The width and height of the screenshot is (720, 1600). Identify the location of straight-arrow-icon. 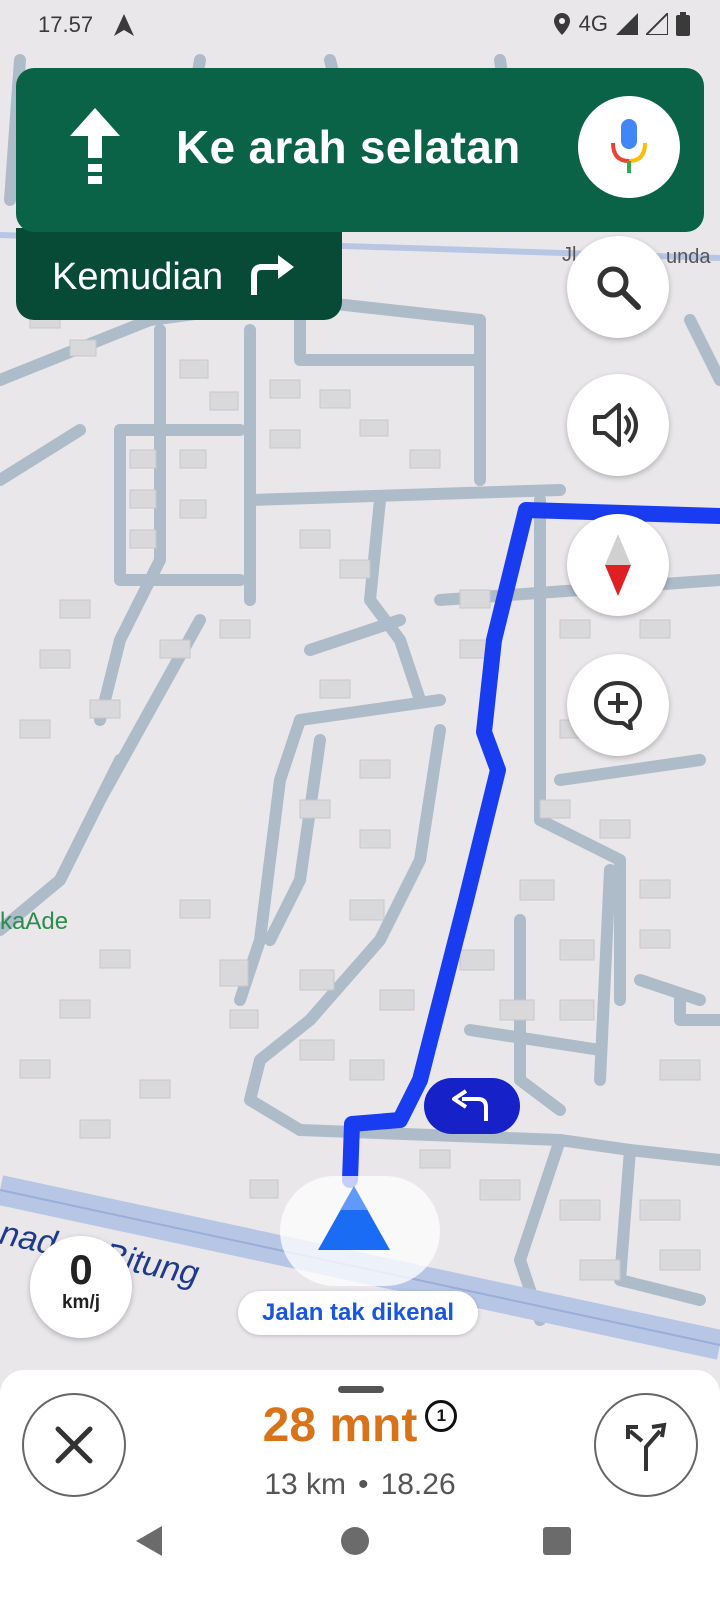
(95, 146).